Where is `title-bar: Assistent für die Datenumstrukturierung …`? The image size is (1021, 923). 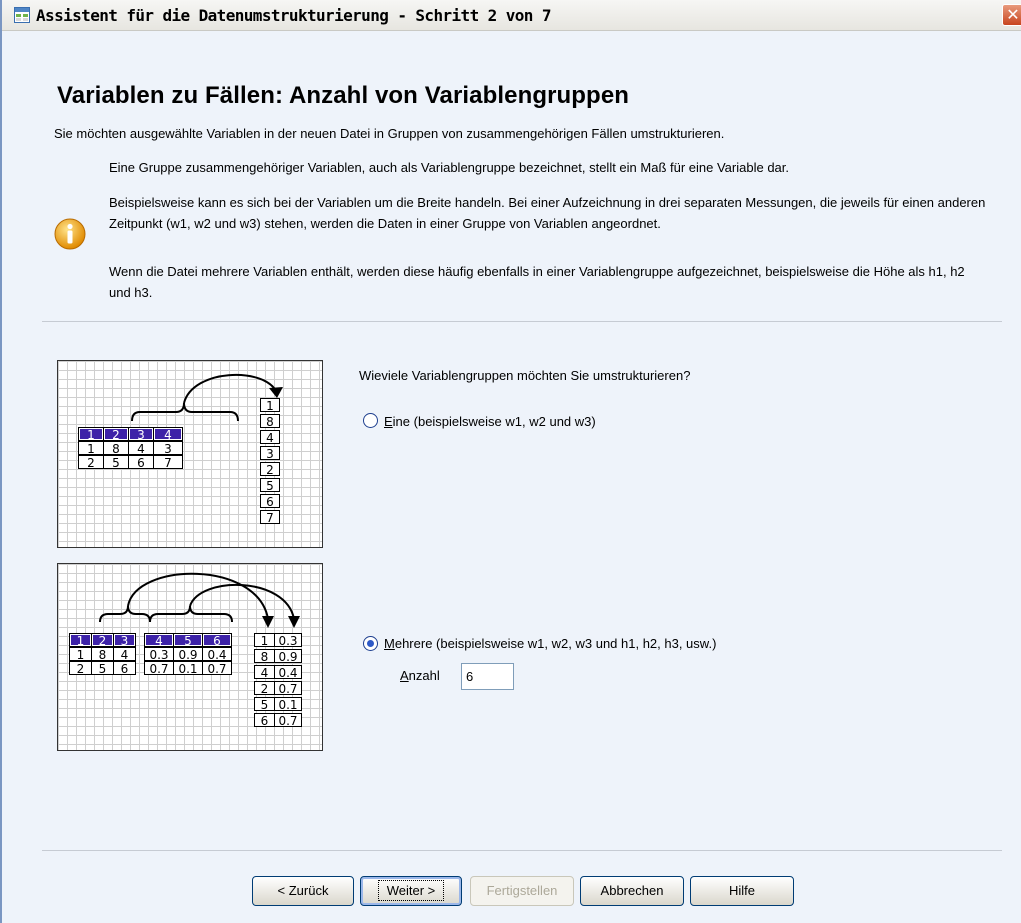 title-bar: Assistent für die Datenumstrukturierung … is located at coordinates (511, 15).